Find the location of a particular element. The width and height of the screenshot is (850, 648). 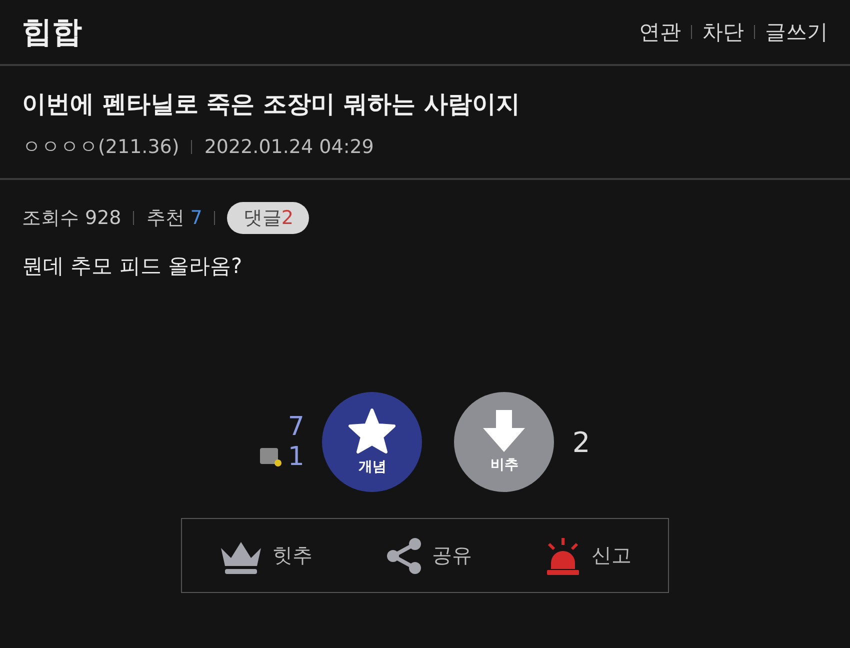

member-upvote-count: 1 is located at coordinates (296, 457).